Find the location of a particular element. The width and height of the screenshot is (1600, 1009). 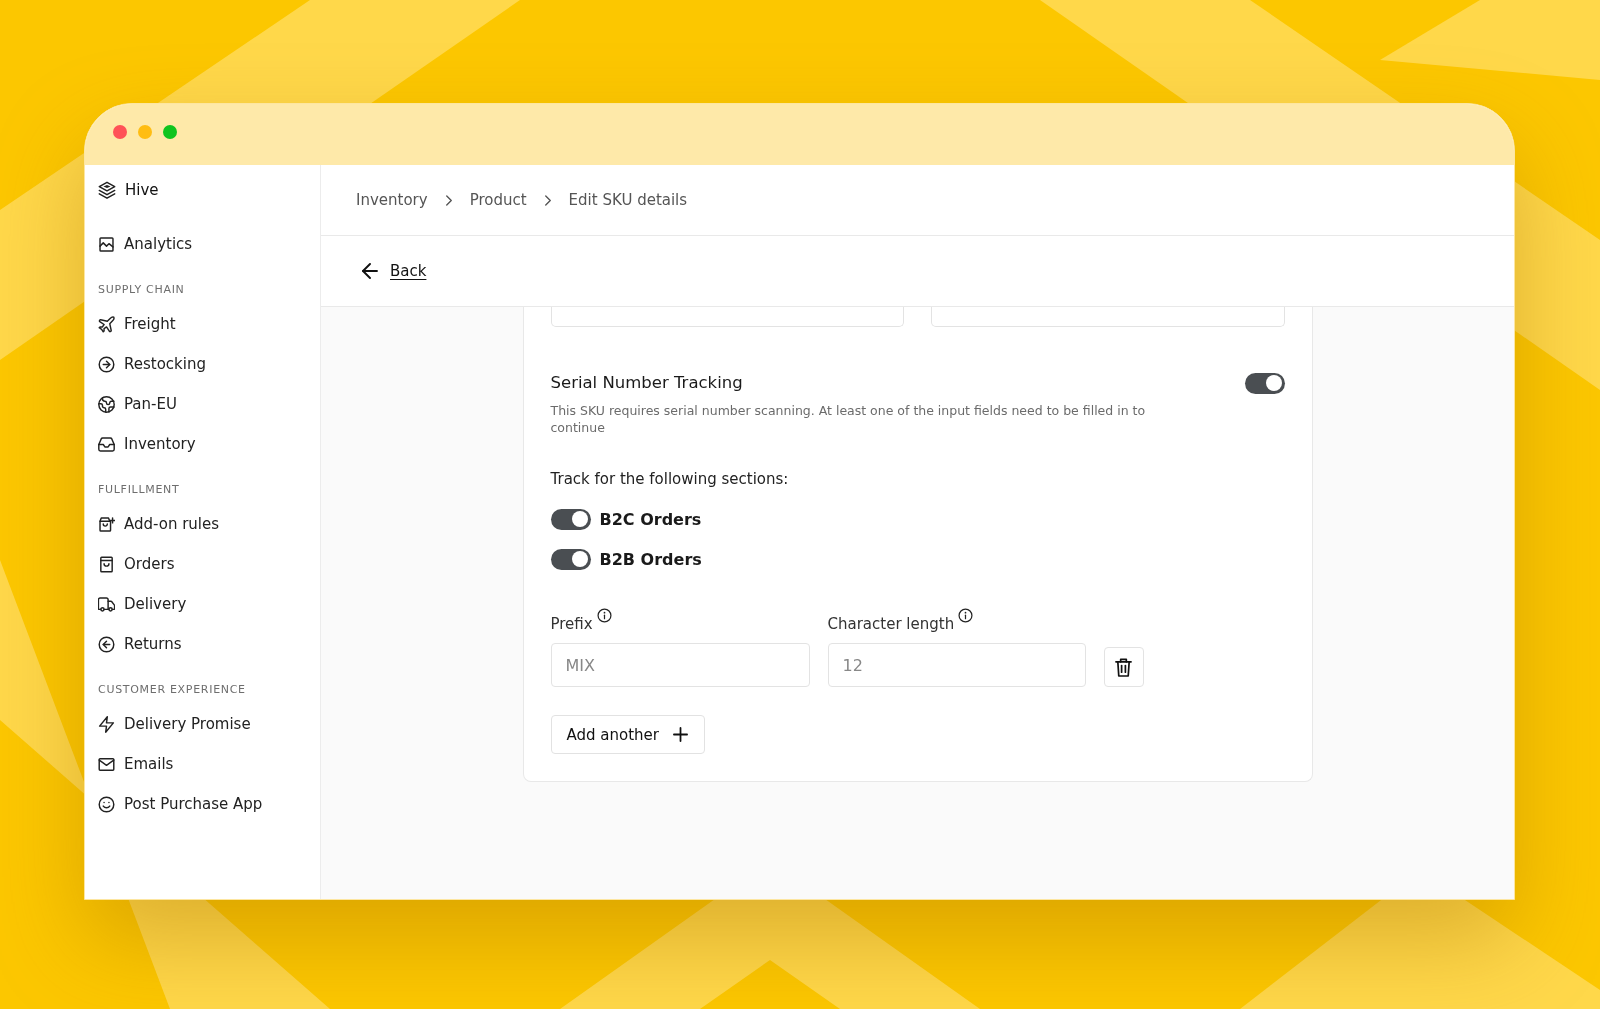

field-label: Character length is located at coordinates (891, 624).